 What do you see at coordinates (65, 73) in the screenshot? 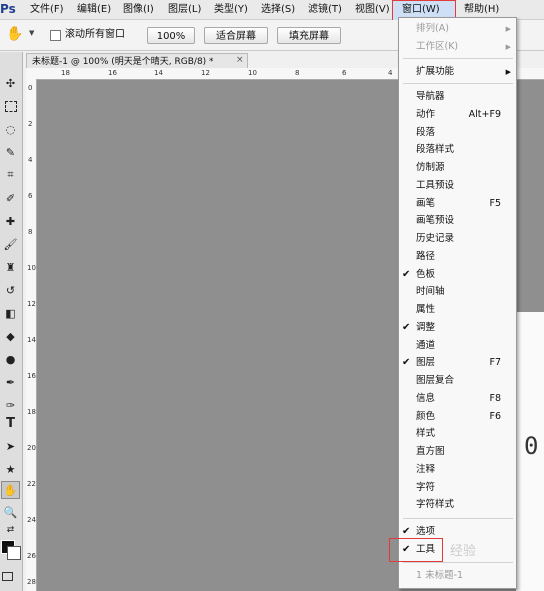
I see `ruler-top-label: 18` at bounding box center [65, 73].